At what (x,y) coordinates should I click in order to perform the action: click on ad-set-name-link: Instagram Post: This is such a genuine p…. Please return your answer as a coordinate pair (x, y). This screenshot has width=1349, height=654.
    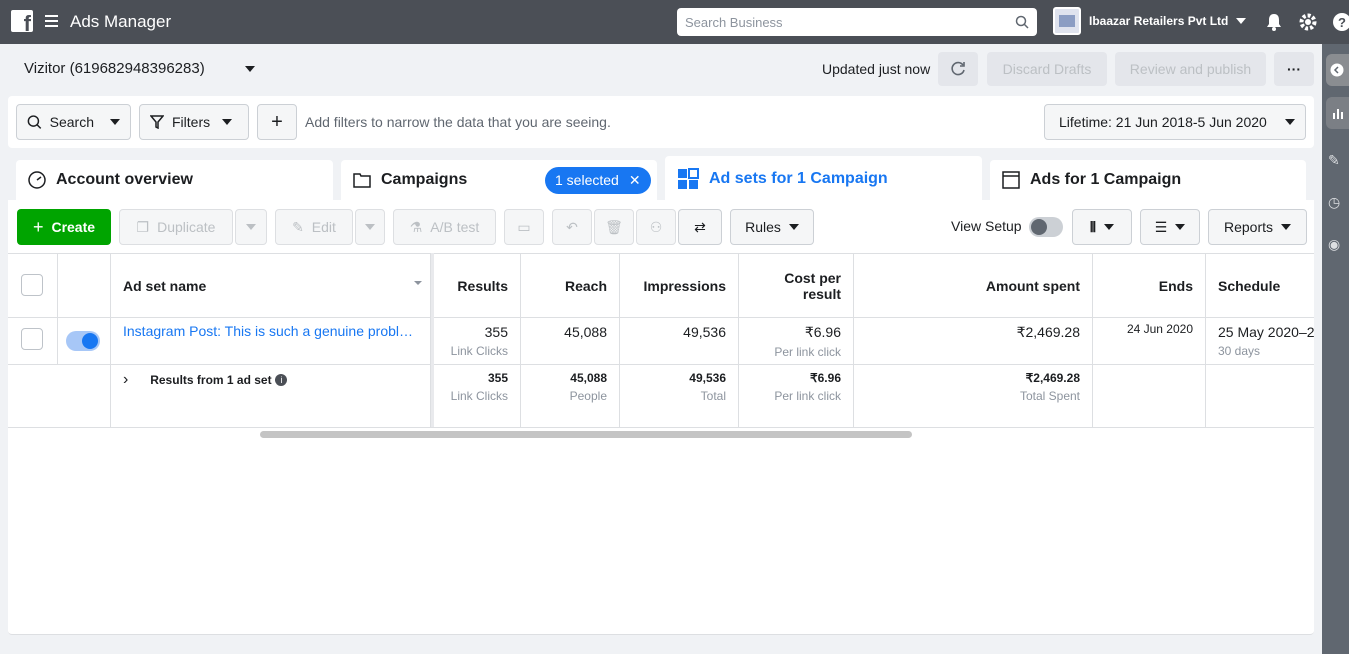
    Looking at the image, I should click on (270, 331).